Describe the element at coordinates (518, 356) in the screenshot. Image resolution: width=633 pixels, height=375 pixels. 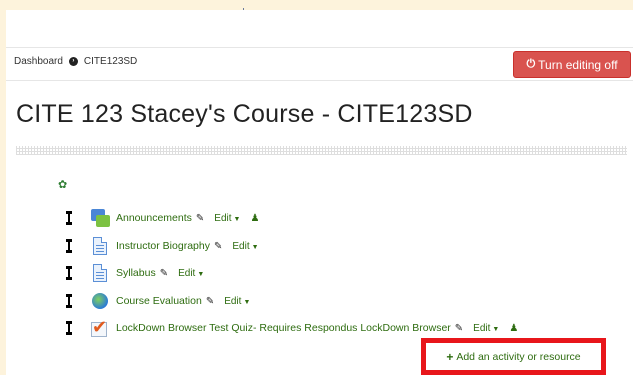
I see `add-activity-label: Add an activity or resource` at that location.